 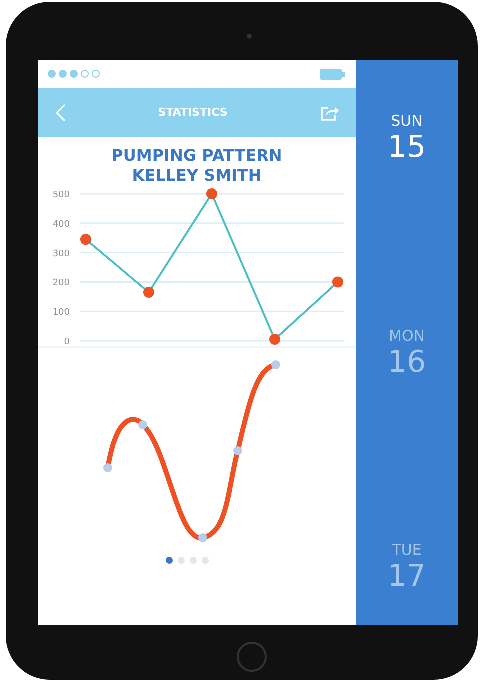 I want to click on date-number: 17, so click(x=407, y=577).